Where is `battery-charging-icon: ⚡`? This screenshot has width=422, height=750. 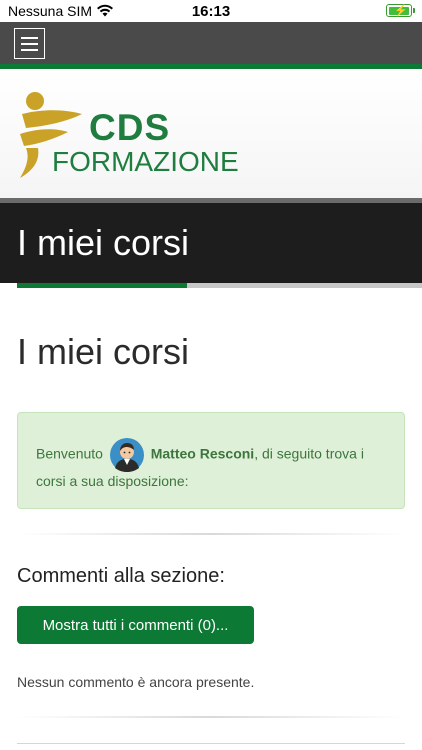
battery-charging-icon: ⚡ is located at coordinates (400, 10).